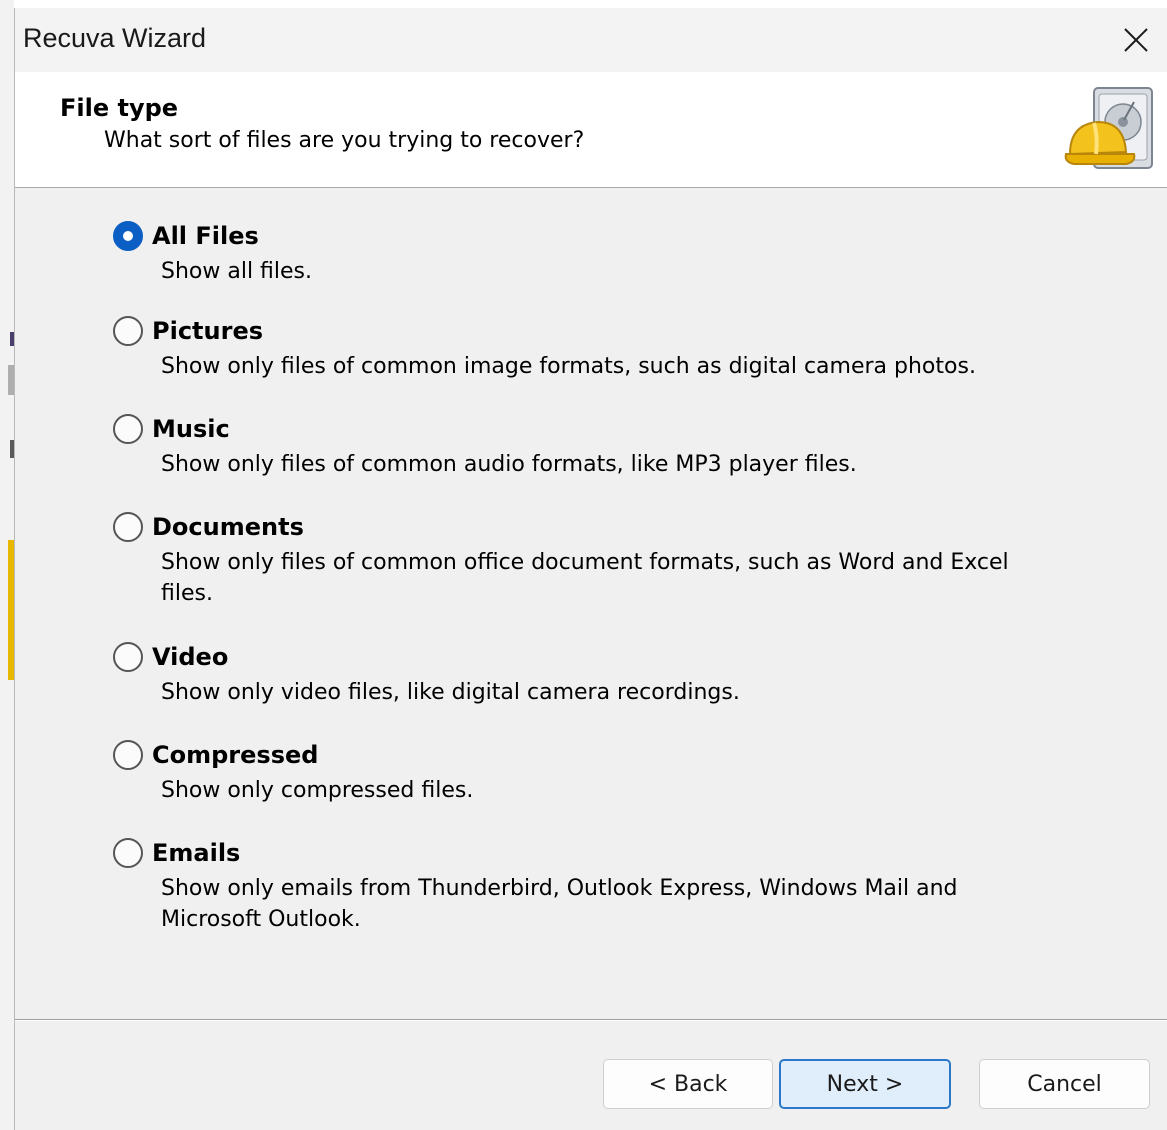 The height and width of the screenshot is (1130, 1167). What do you see at coordinates (228, 527) in the screenshot?
I see `option-label: Documents` at bounding box center [228, 527].